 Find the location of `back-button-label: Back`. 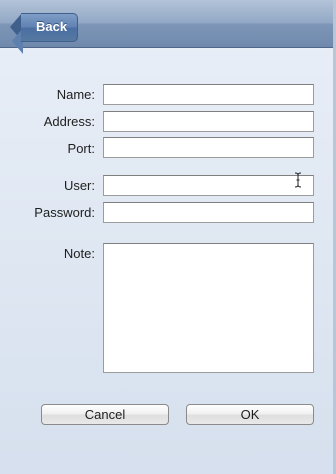

back-button-label: Back is located at coordinates (52, 26).